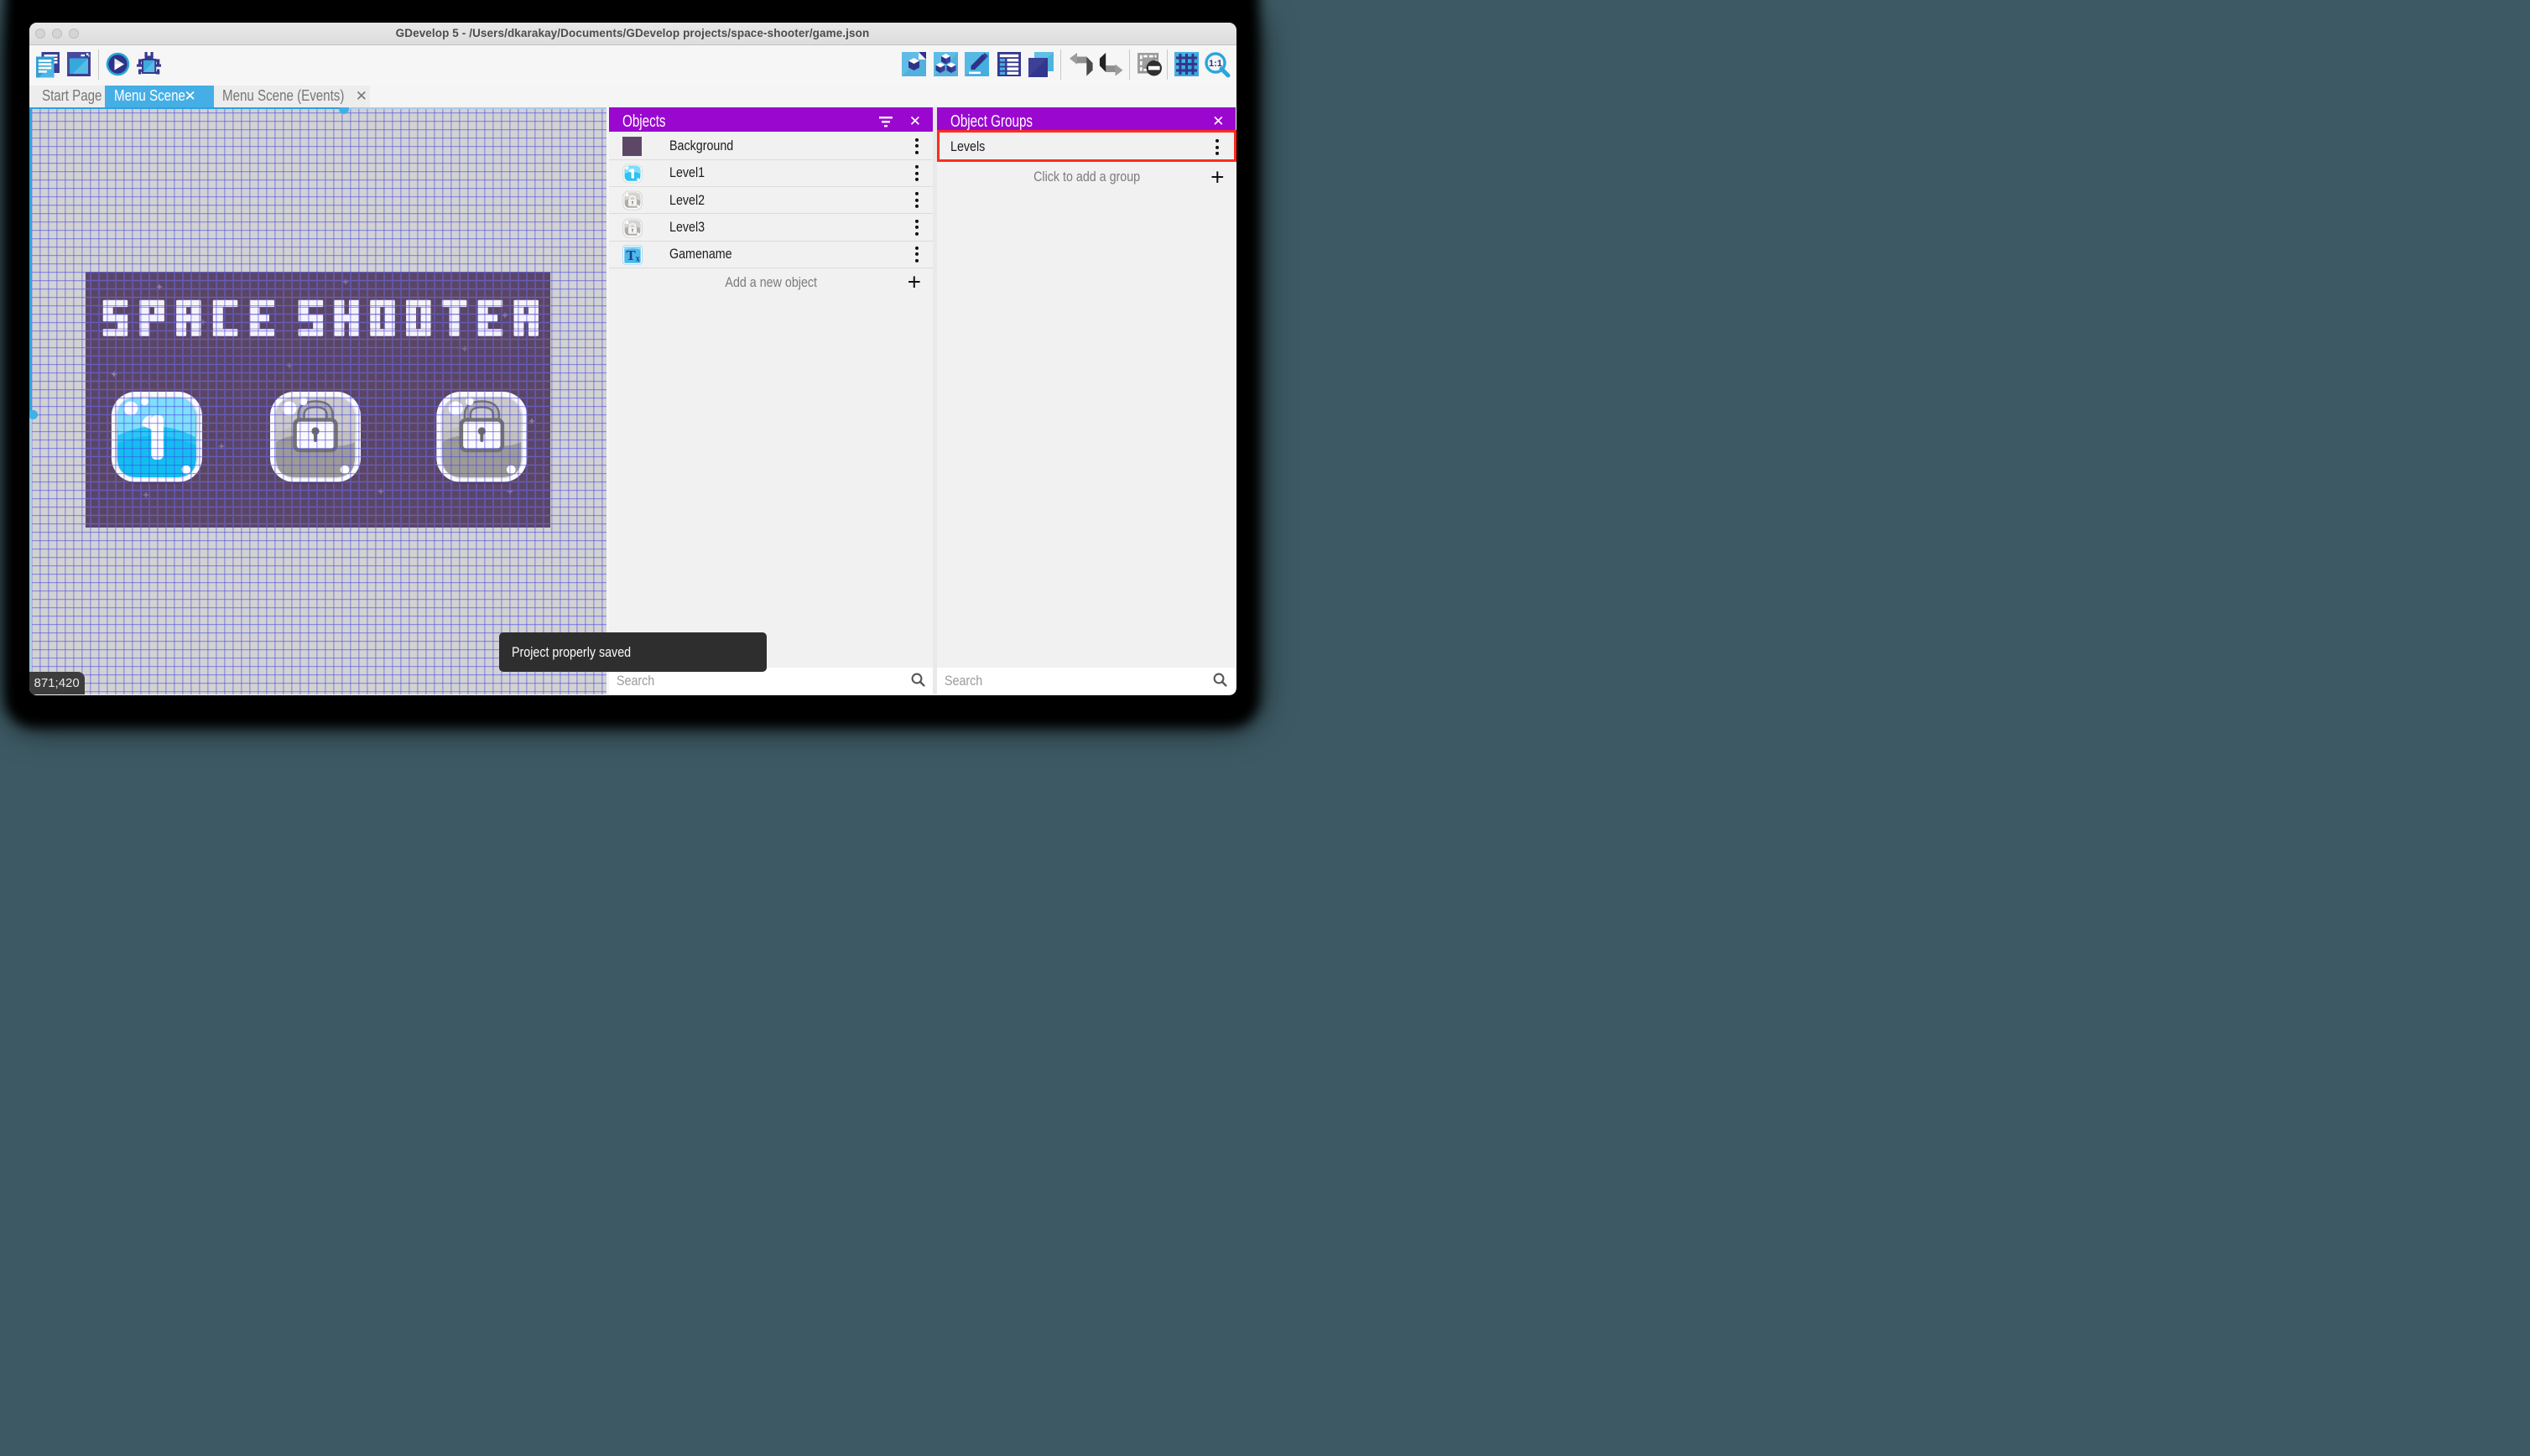  I want to click on svg-text: 1:1, so click(1215, 64).